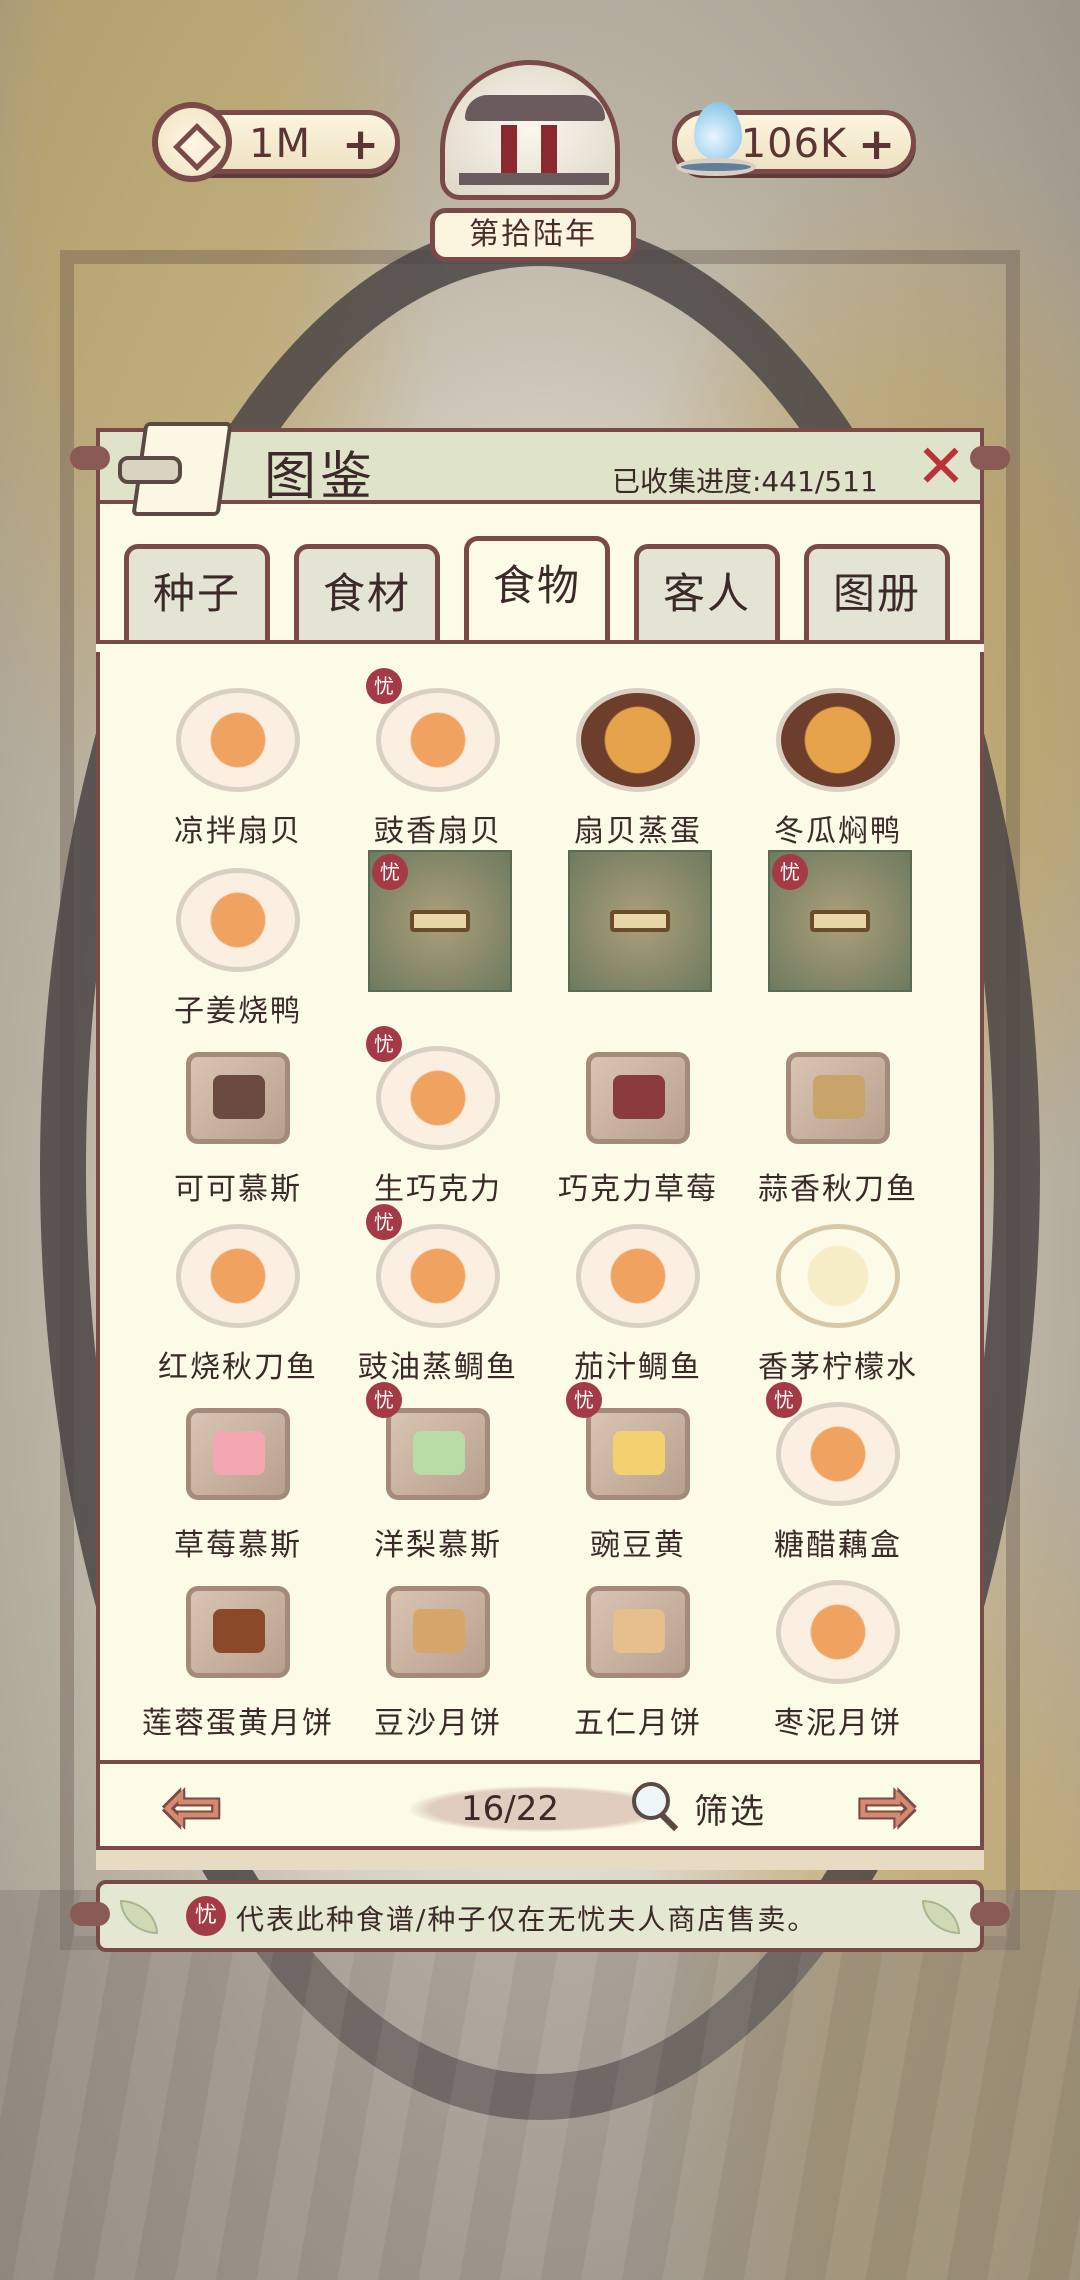 This screenshot has width=1080, height=2280. Describe the element at coordinates (510, 1809) in the screenshot. I see `page-number: 16/22` at that location.